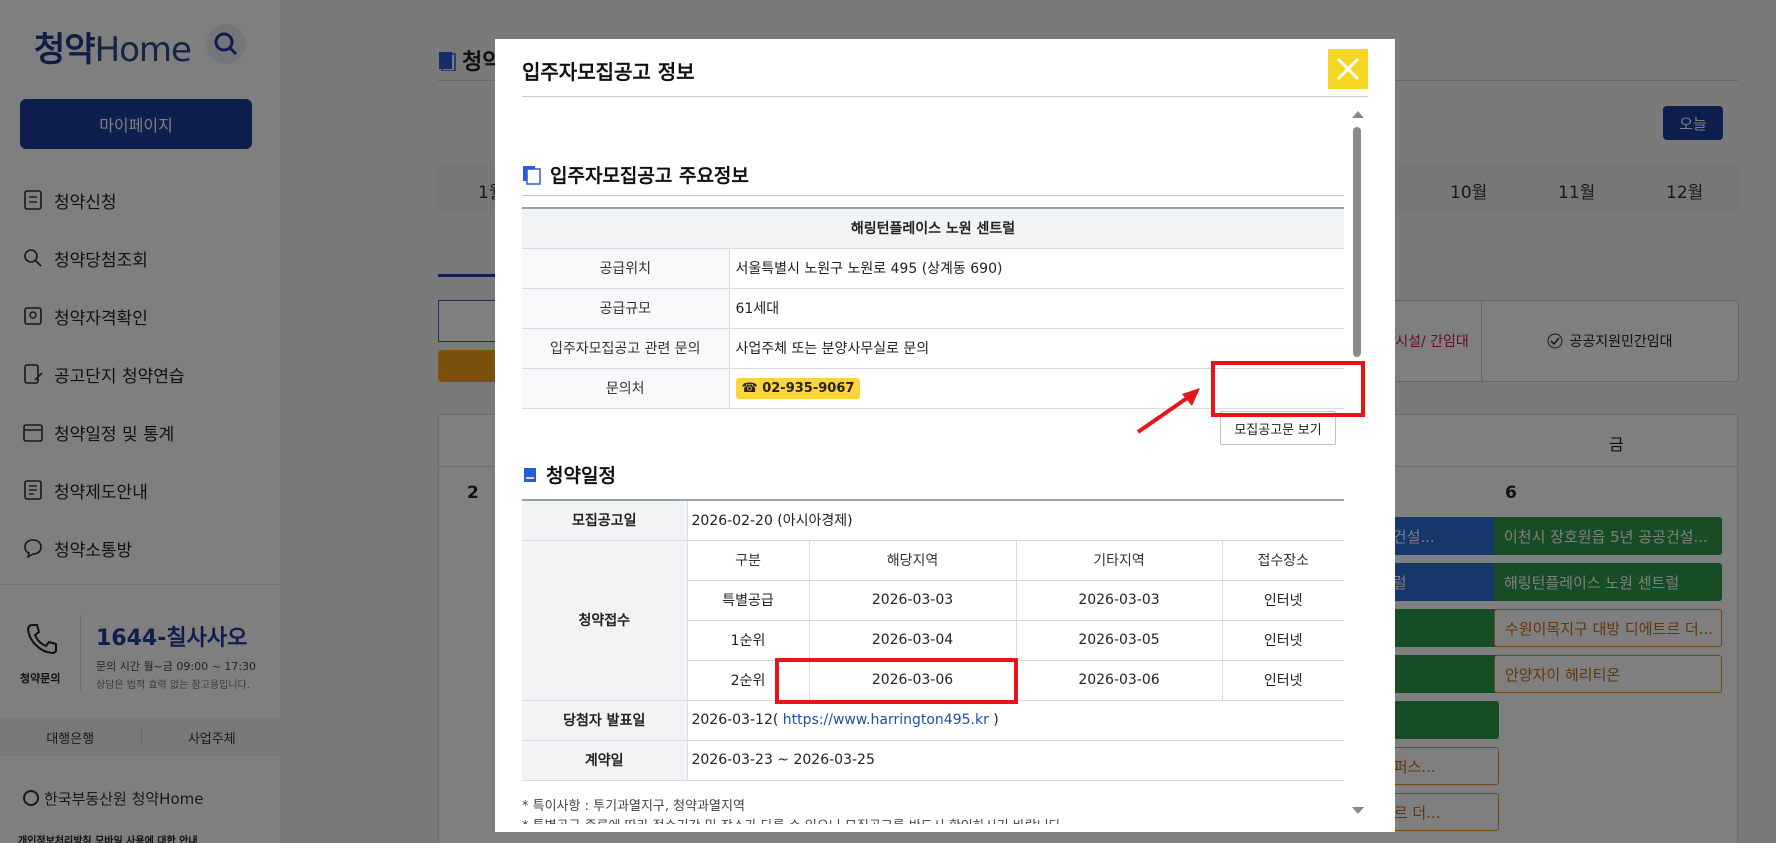  I want to click on table-row: 공급규모 61세대, so click(933, 308).